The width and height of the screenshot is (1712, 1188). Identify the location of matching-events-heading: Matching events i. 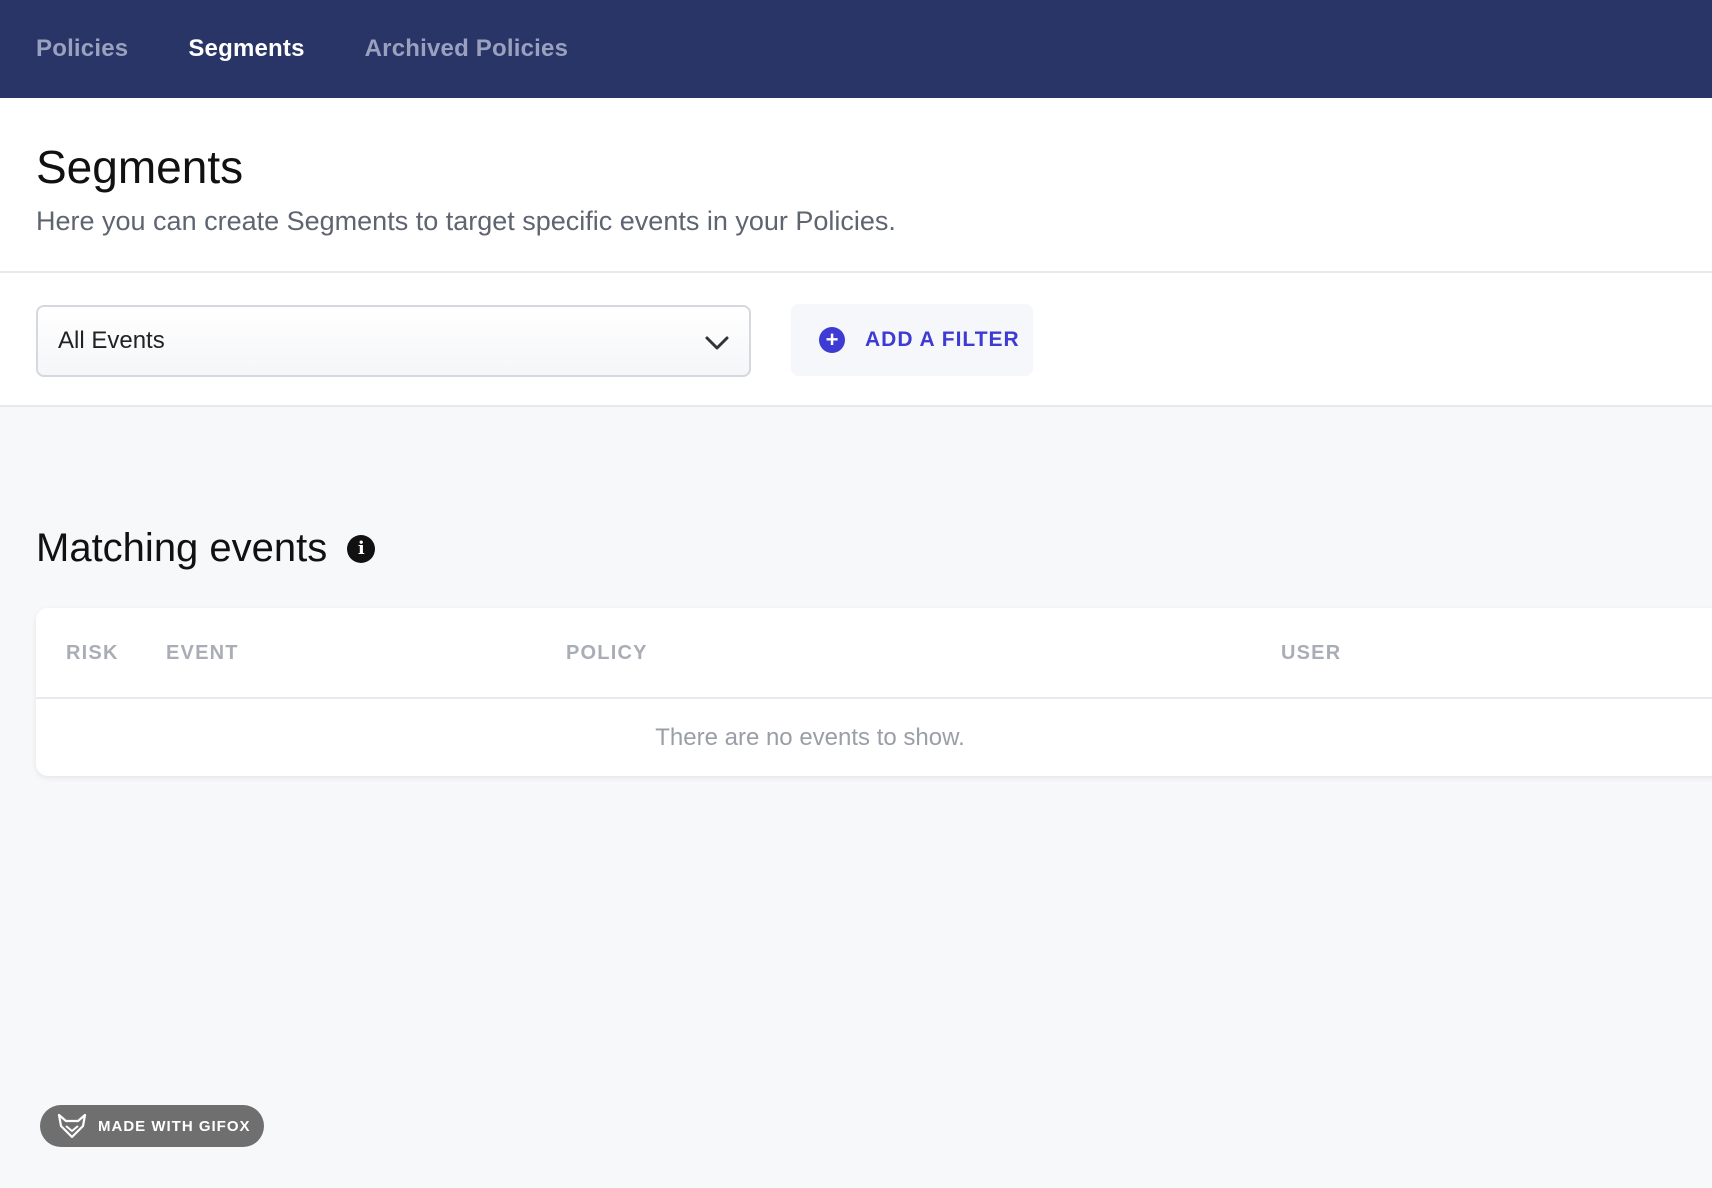
(206, 548).